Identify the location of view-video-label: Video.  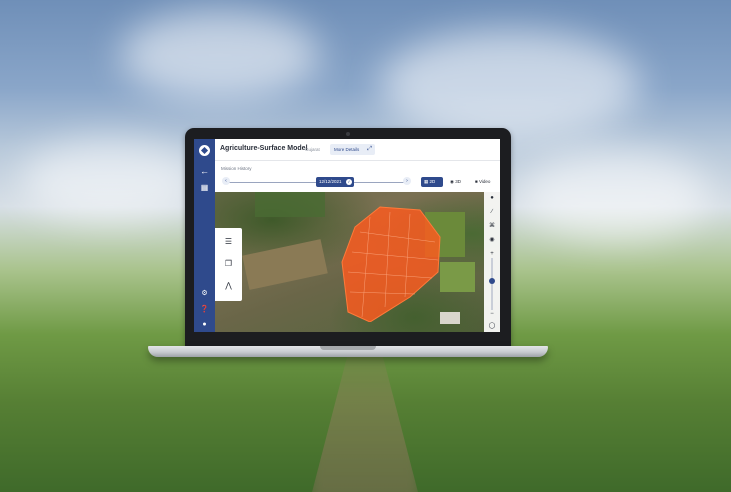
(484, 181).